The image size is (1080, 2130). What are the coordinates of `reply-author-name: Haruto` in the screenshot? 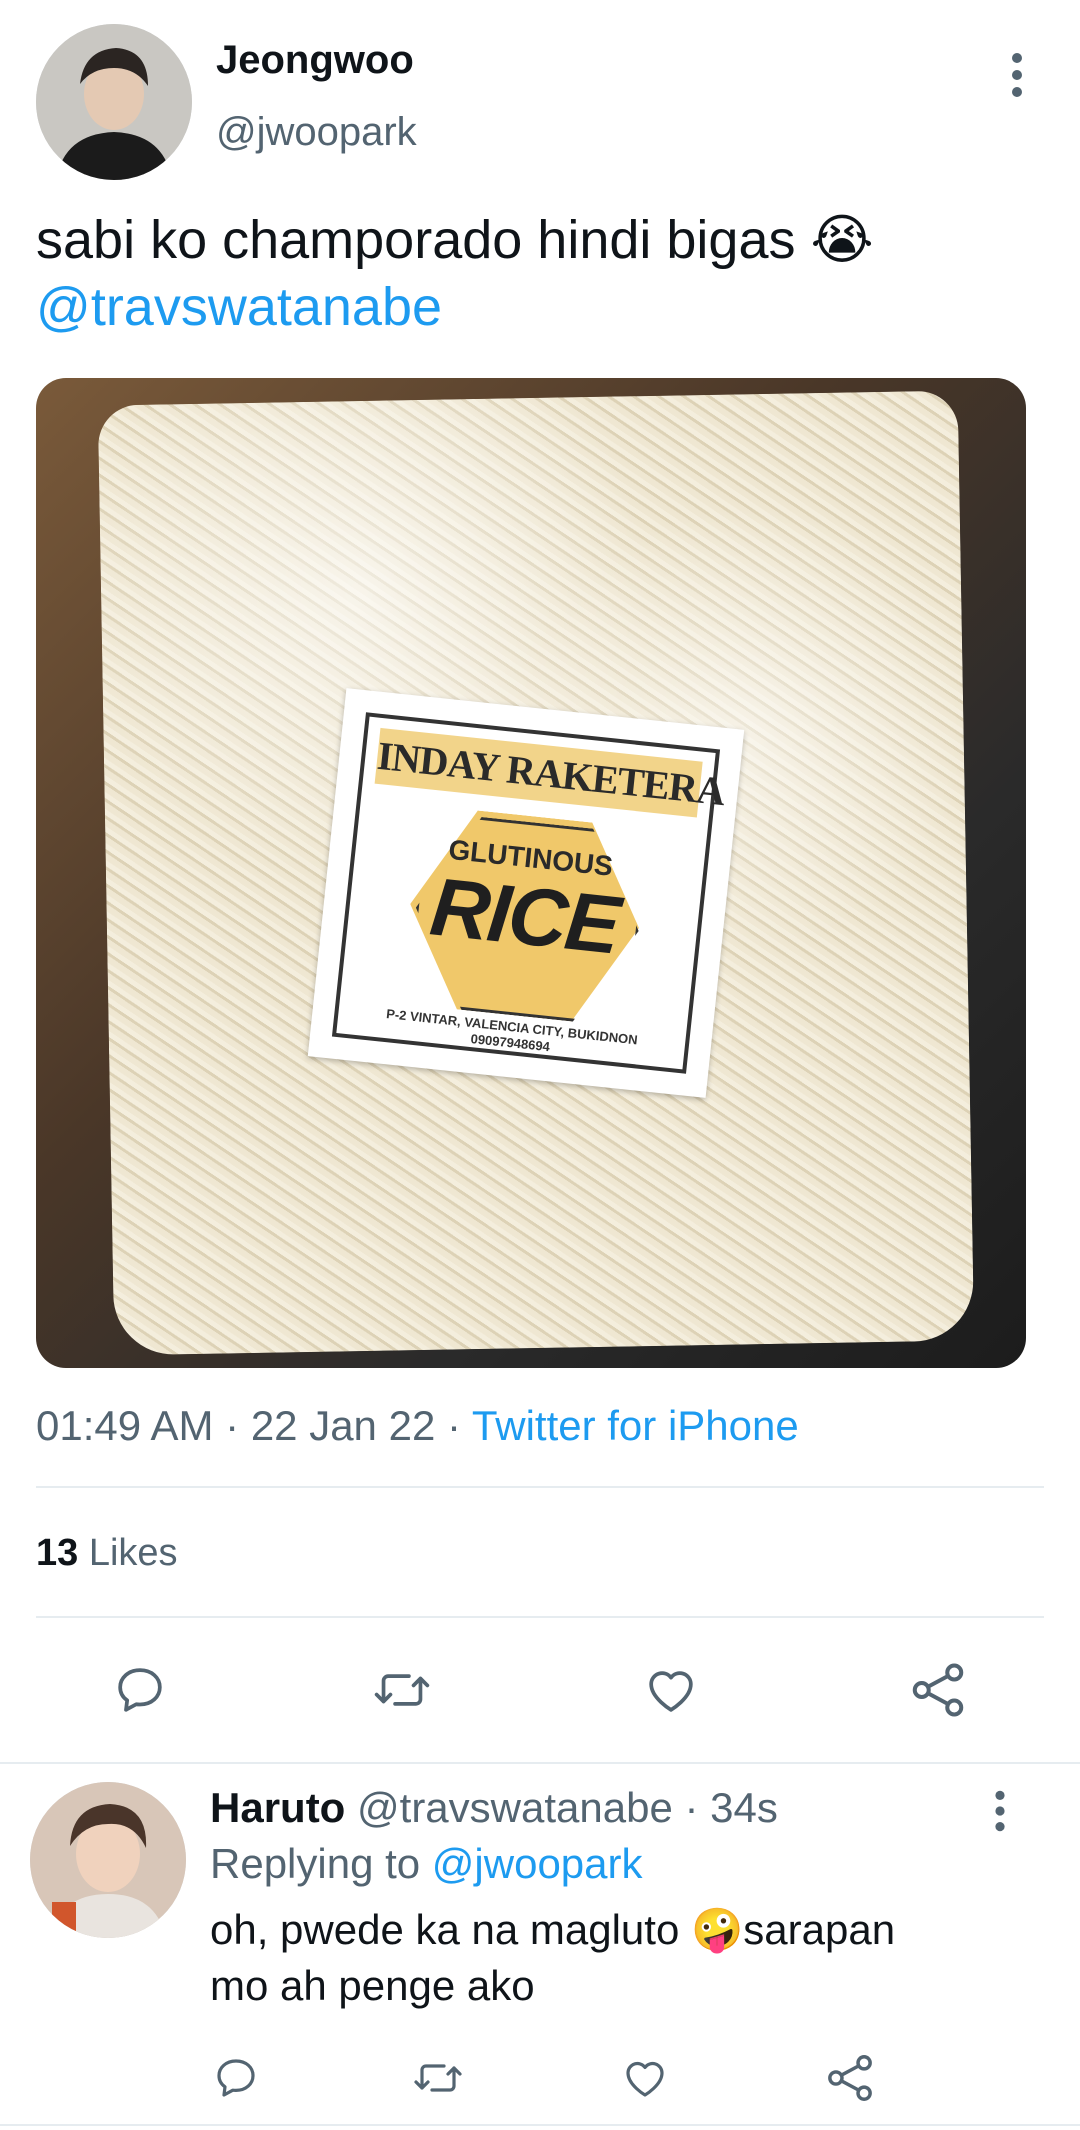 It's located at (277, 1807).